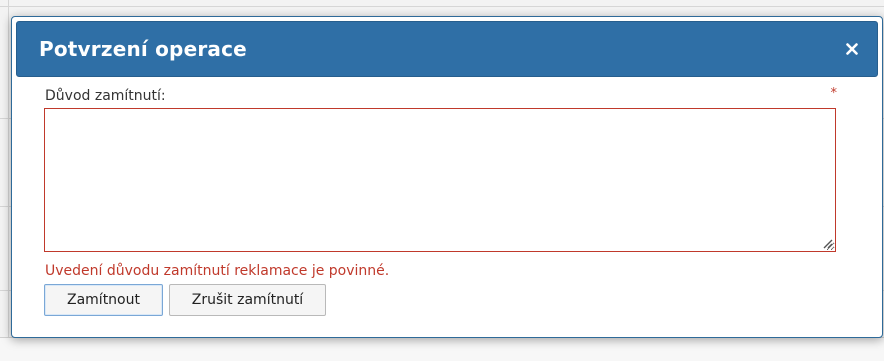 This screenshot has width=884, height=361. What do you see at coordinates (8, 180) in the screenshot?
I see `background-column-divider` at bounding box center [8, 180].